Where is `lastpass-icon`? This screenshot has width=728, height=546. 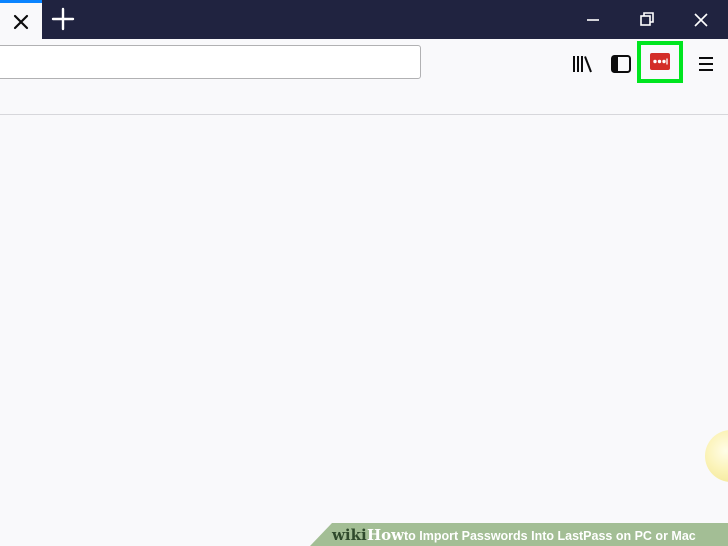 lastpass-icon is located at coordinates (660, 61).